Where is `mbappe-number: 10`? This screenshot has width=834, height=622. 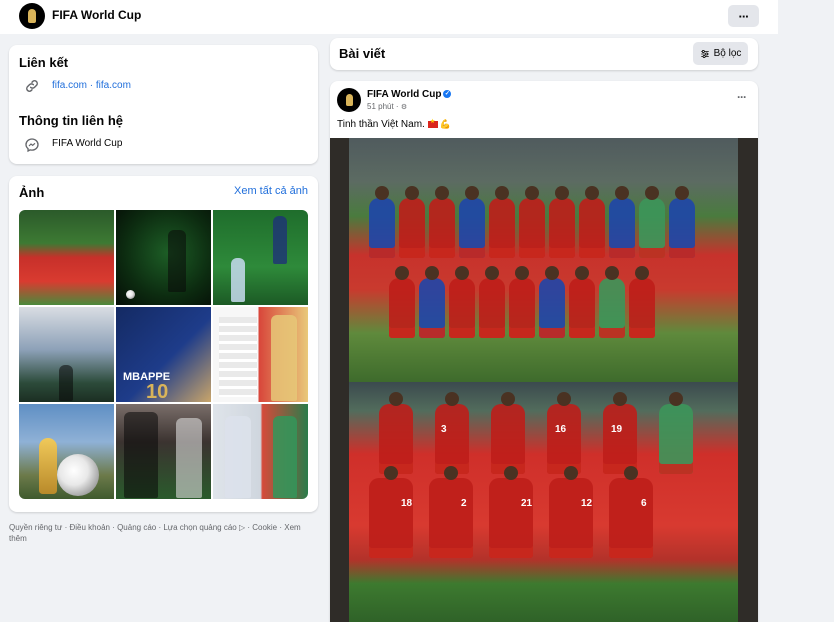
mbappe-number: 10 is located at coordinates (157, 391).